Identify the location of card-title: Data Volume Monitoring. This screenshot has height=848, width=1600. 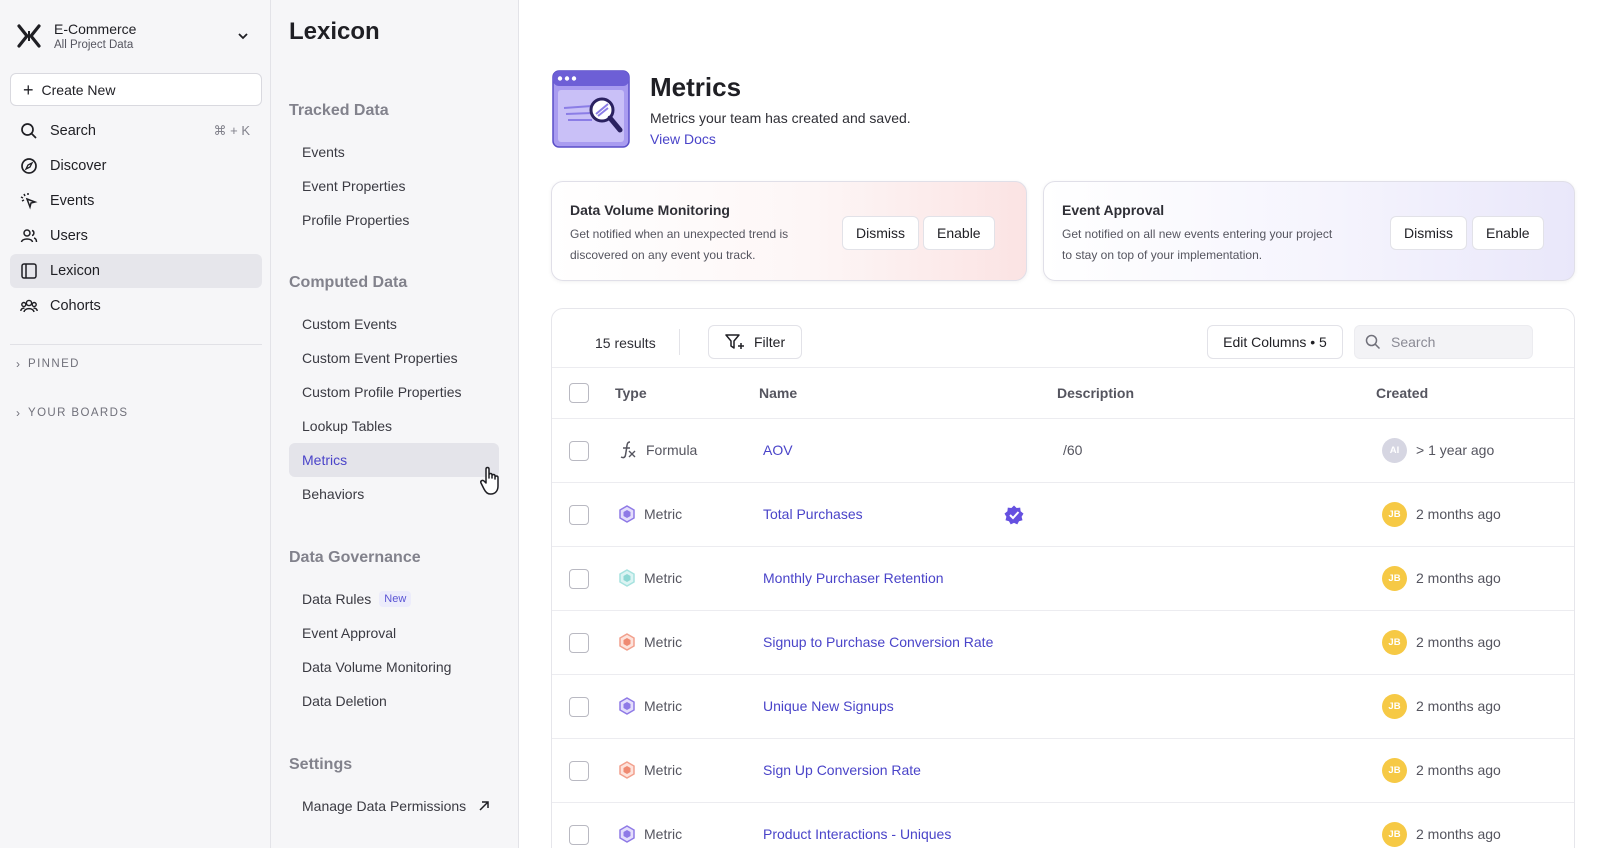
(650, 210).